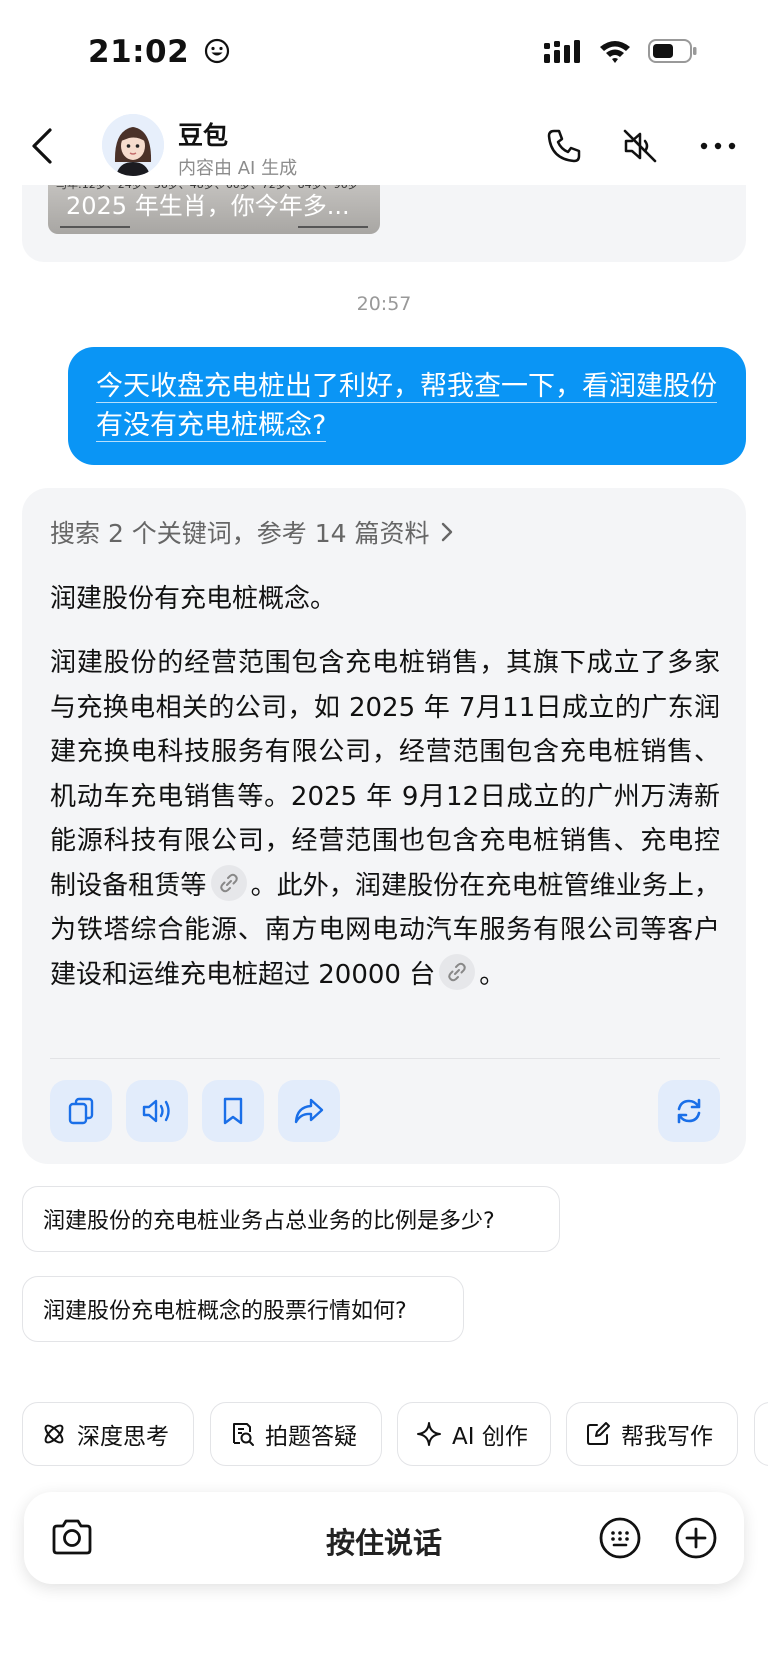 The width and height of the screenshot is (768, 1669). I want to click on speaker-icon, so click(156, 1111).